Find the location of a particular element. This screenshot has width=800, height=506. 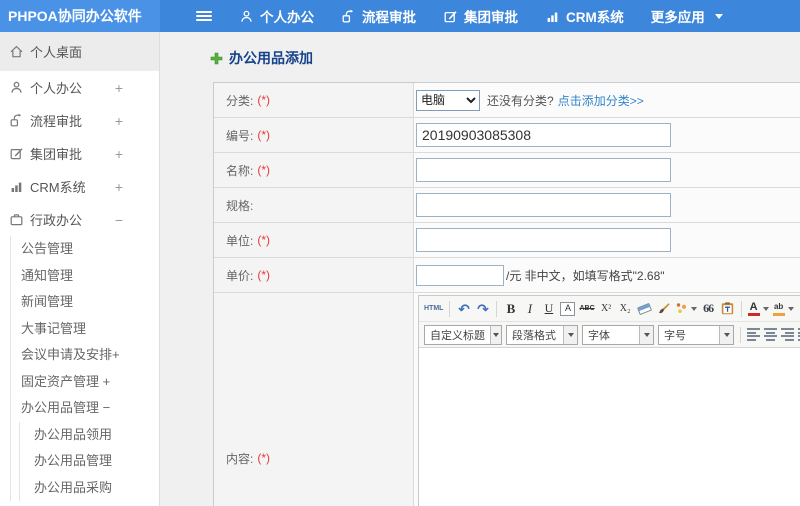

form-row-name: 名称: (*) is located at coordinates (507, 170).